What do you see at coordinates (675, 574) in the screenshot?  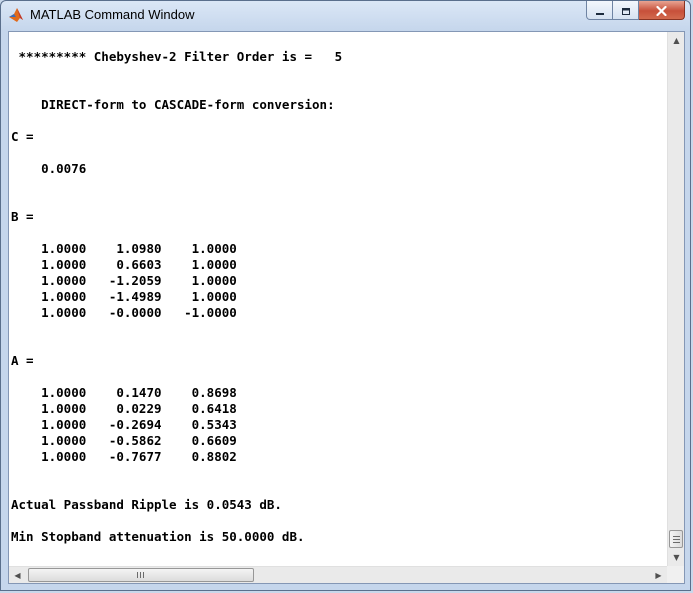 I see `scrollbar-corner` at bounding box center [675, 574].